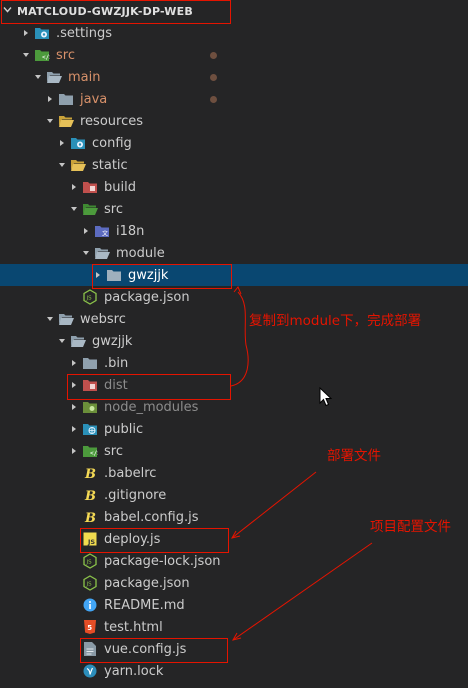  What do you see at coordinates (234, 121) in the screenshot?
I see `tree-item-resources: resources` at bounding box center [234, 121].